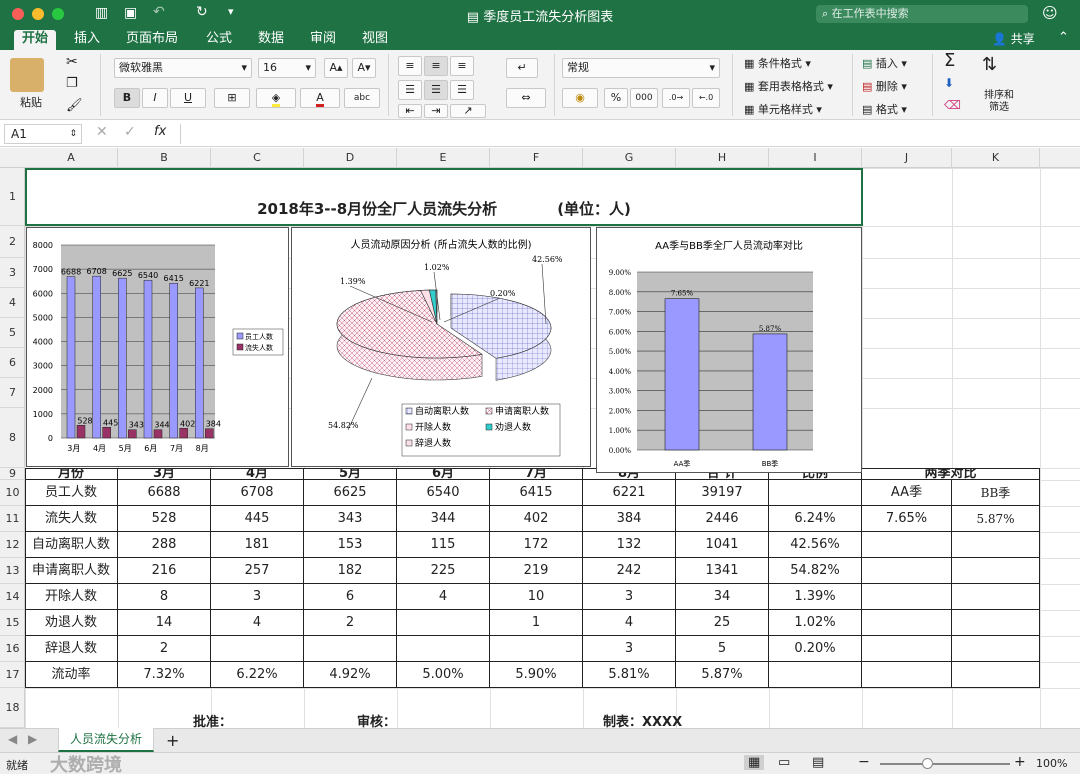 The image size is (1080, 777). What do you see at coordinates (1020, 762) in the screenshot?
I see `zoom-in-button: +` at bounding box center [1020, 762].